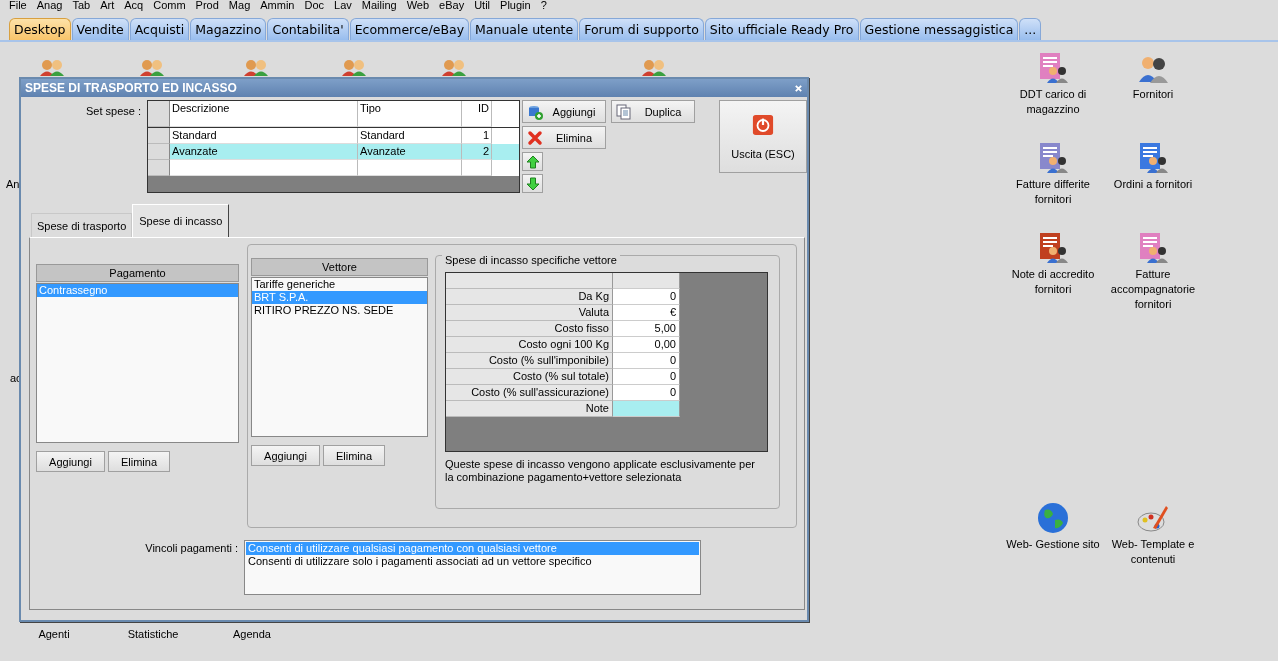  I want to click on menu-item: Ammin, so click(277, 6).